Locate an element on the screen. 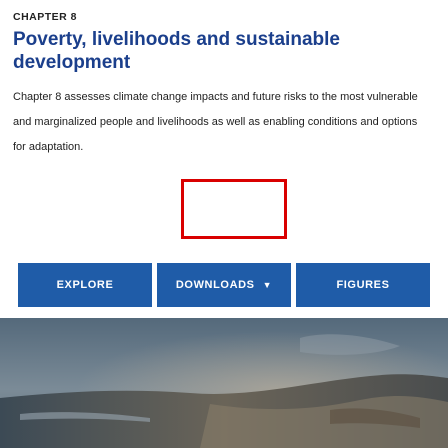 The width and height of the screenshot is (448, 448). chapter-eyebrow: CHAPTER 8 is located at coordinates (45, 17).